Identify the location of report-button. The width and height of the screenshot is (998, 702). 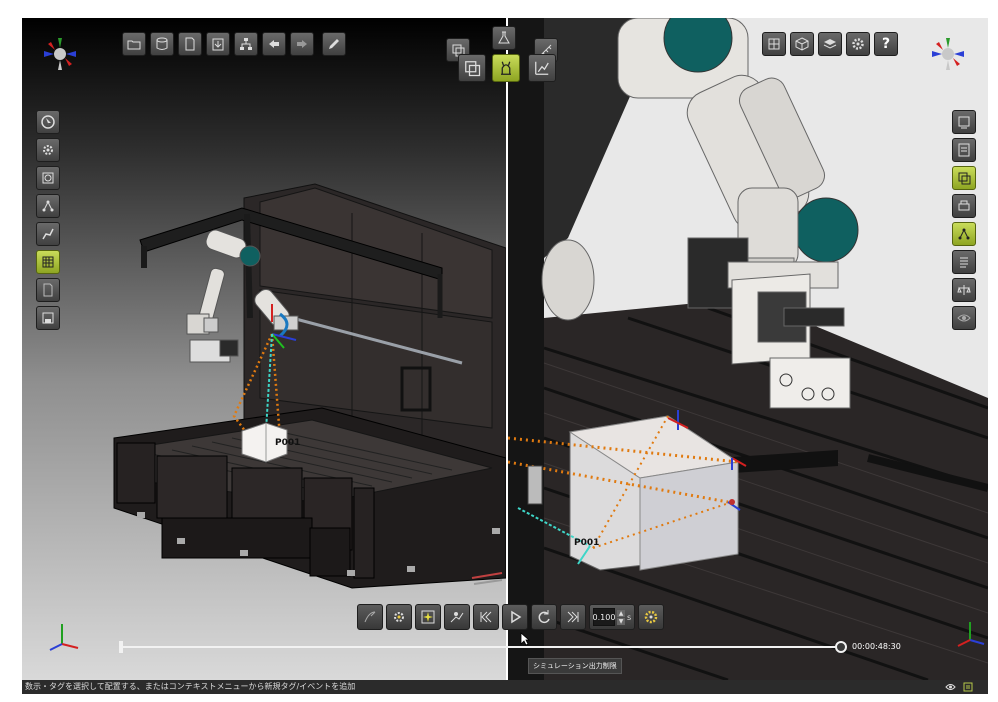
(964, 150).